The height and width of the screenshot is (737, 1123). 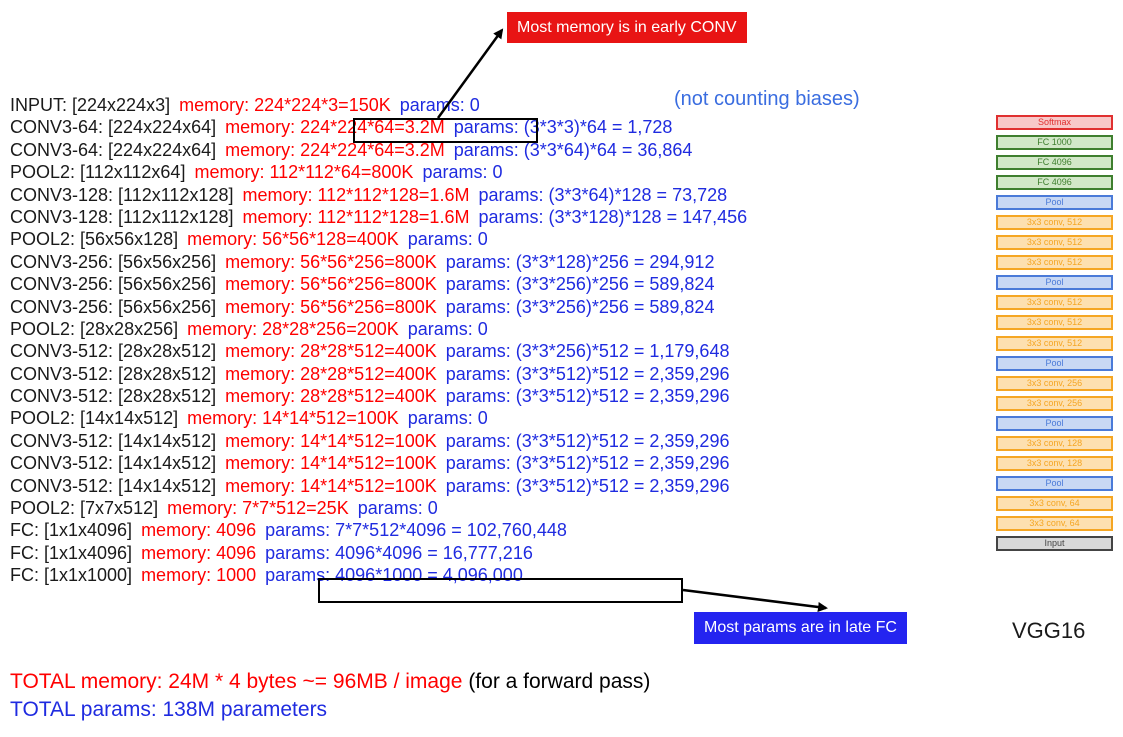 What do you see at coordinates (1054, 543) in the screenshot?
I see `stack-block-input: Input` at bounding box center [1054, 543].